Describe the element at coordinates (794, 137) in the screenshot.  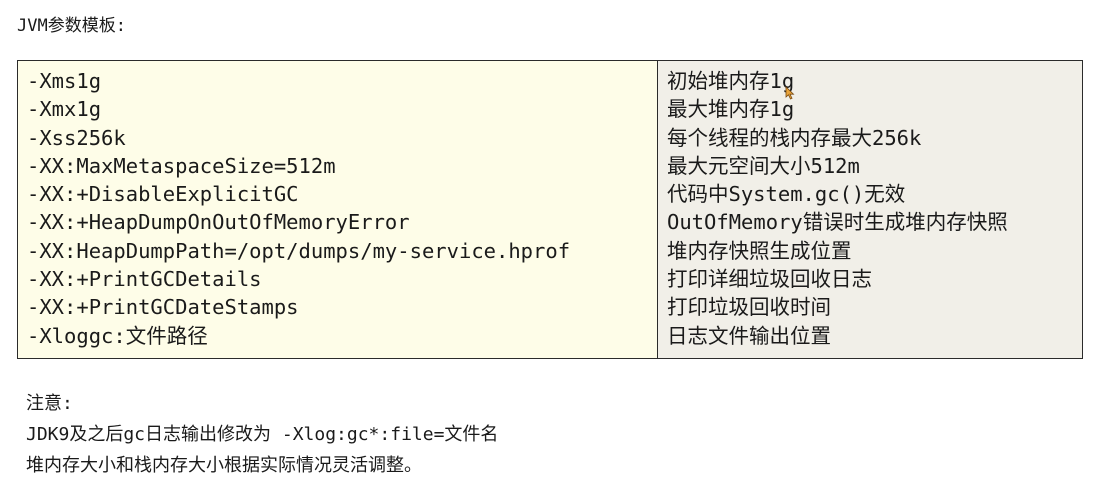
I see `description-cell: 每个线程的栈内存最大256k` at that location.